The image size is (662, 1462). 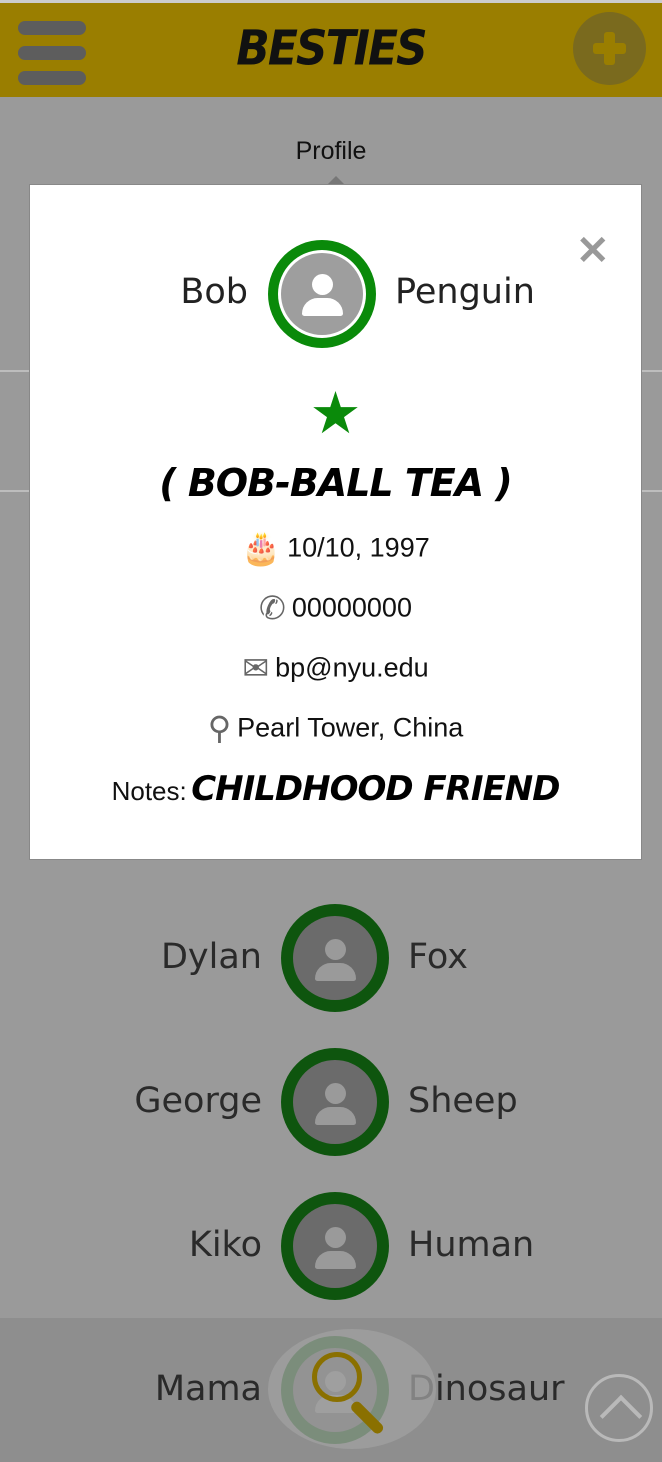 What do you see at coordinates (350, 727) in the screenshot?
I see `location-text: Pearl Tower, China` at bounding box center [350, 727].